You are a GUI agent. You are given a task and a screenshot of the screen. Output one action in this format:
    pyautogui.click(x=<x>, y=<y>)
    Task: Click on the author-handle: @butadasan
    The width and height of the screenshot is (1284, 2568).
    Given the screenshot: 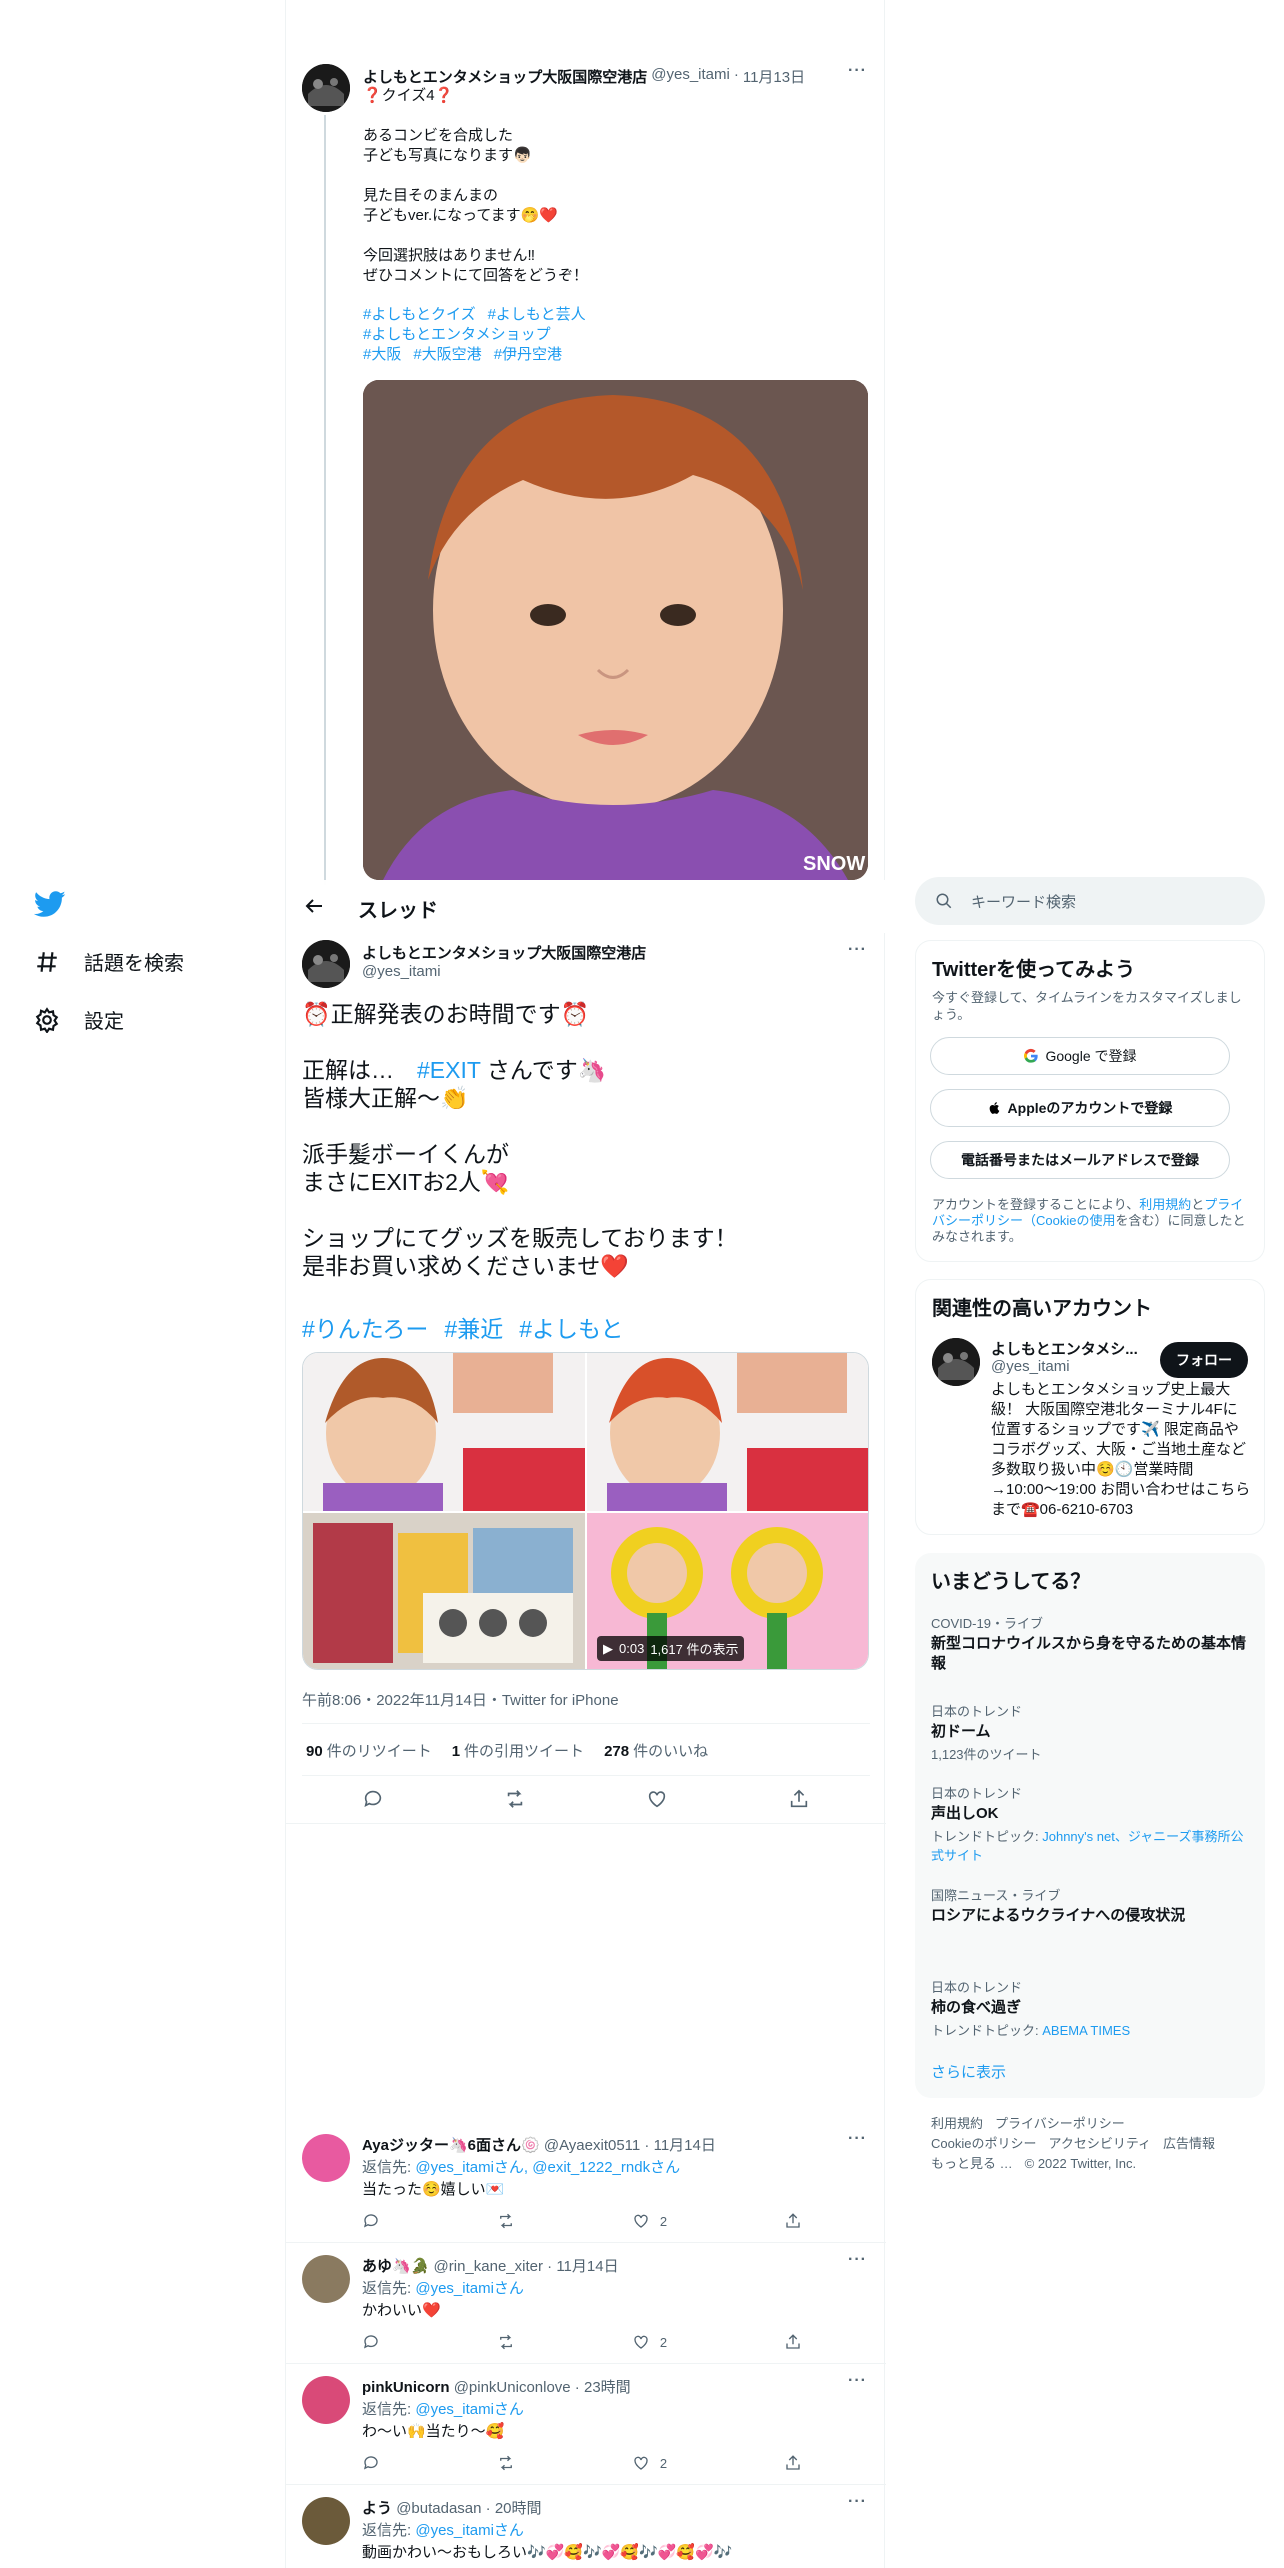 What is the action you would take?
    pyautogui.click(x=438, y=2508)
    